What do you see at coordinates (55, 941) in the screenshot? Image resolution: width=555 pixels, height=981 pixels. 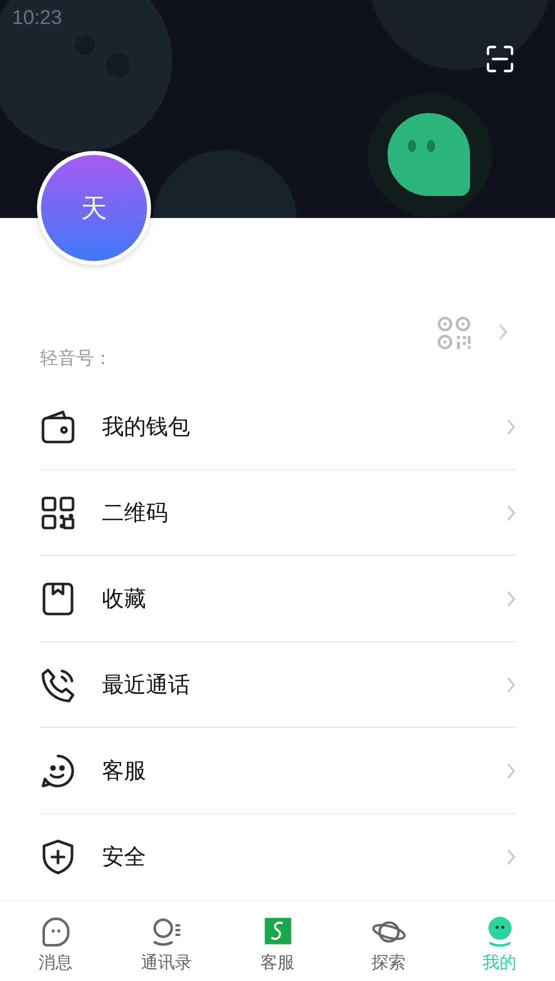 I see `tab: 消息` at bounding box center [55, 941].